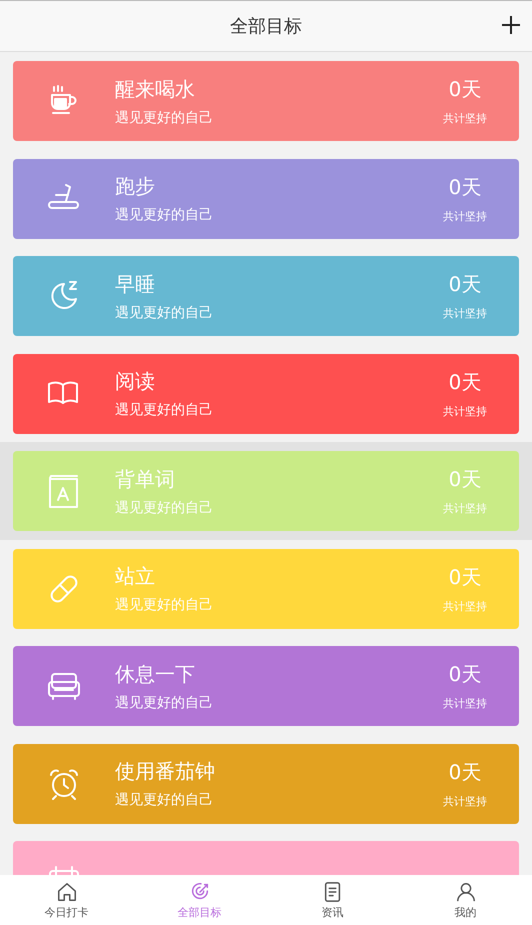 This screenshot has width=532, height=925. Describe the element at coordinates (266, 26) in the screenshot. I see `page-title: 全部目标` at that location.